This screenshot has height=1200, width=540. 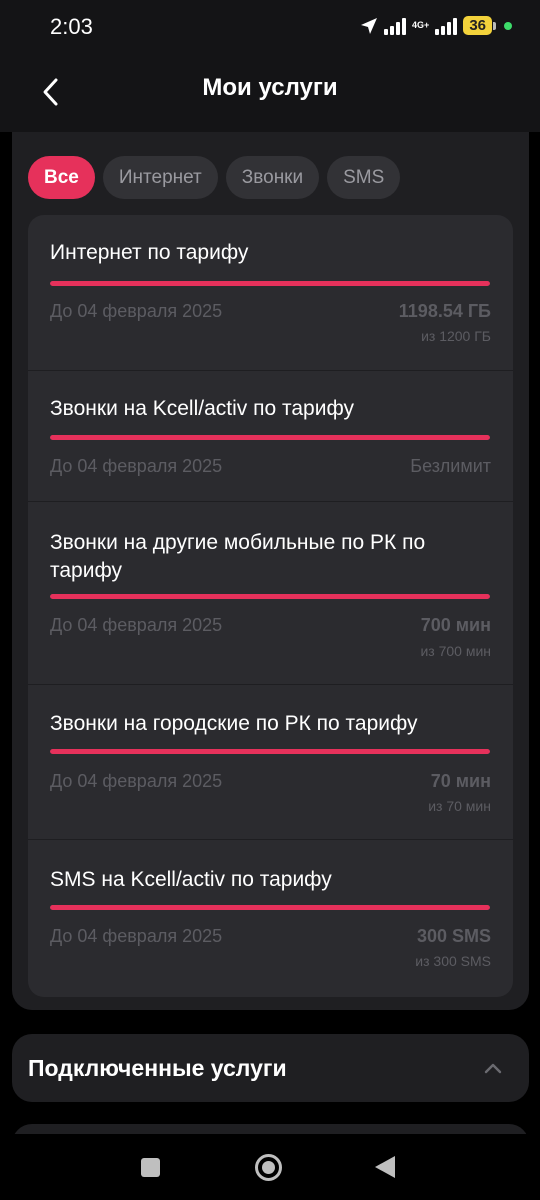 I want to click on service-amount: 1198.54 ГБ, so click(x=444, y=311).